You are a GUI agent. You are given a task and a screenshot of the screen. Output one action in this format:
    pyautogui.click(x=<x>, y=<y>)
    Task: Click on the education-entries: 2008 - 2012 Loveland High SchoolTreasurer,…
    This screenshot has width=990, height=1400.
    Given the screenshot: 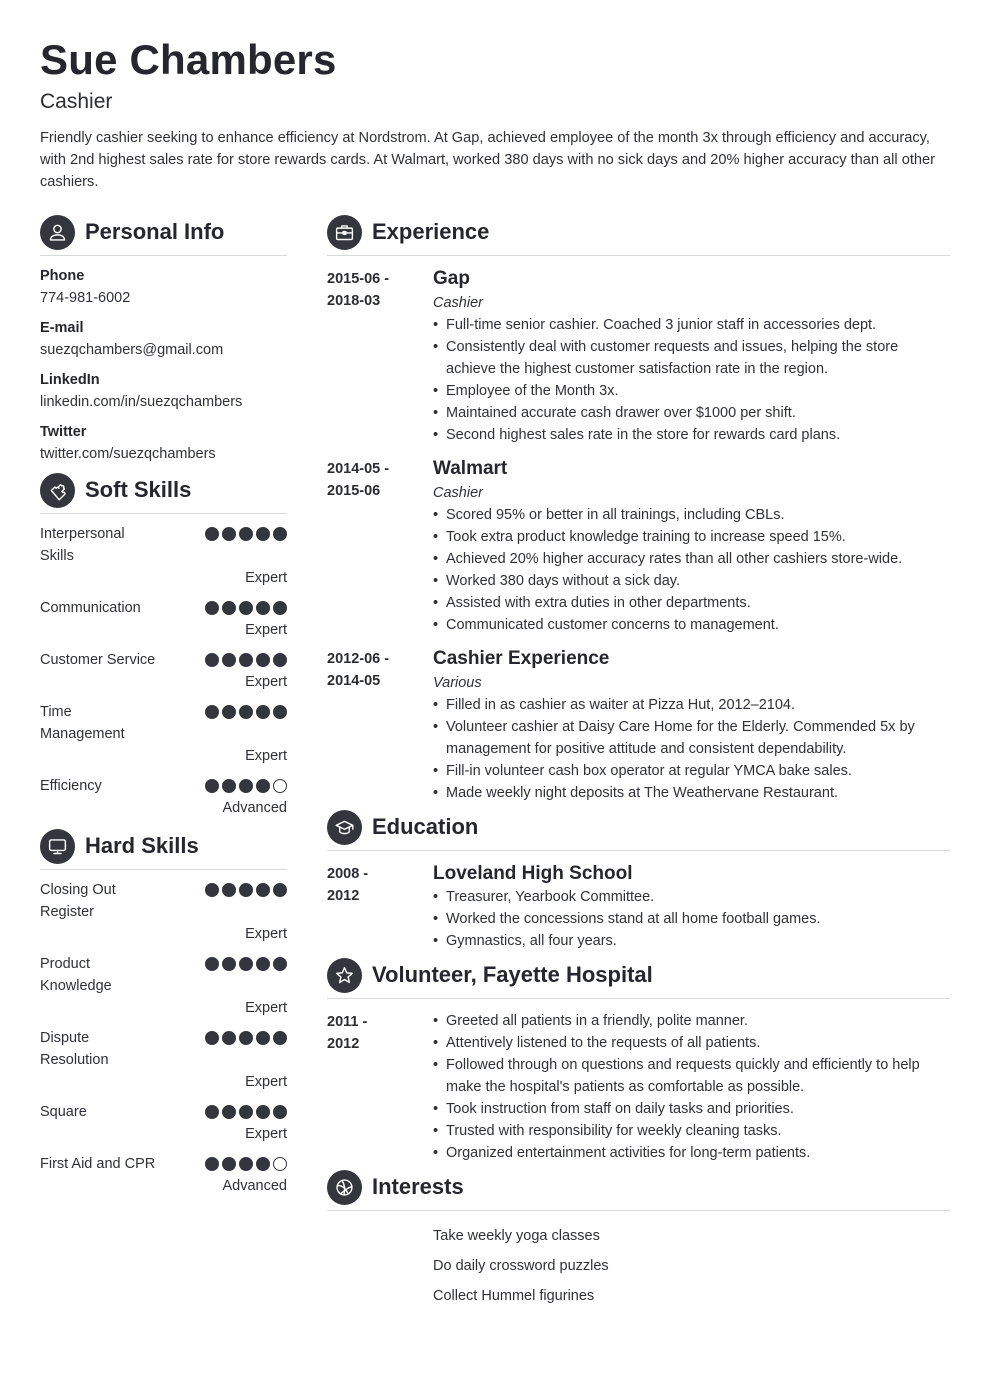 What is the action you would take?
    pyautogui.click(x=638, y=907)
    